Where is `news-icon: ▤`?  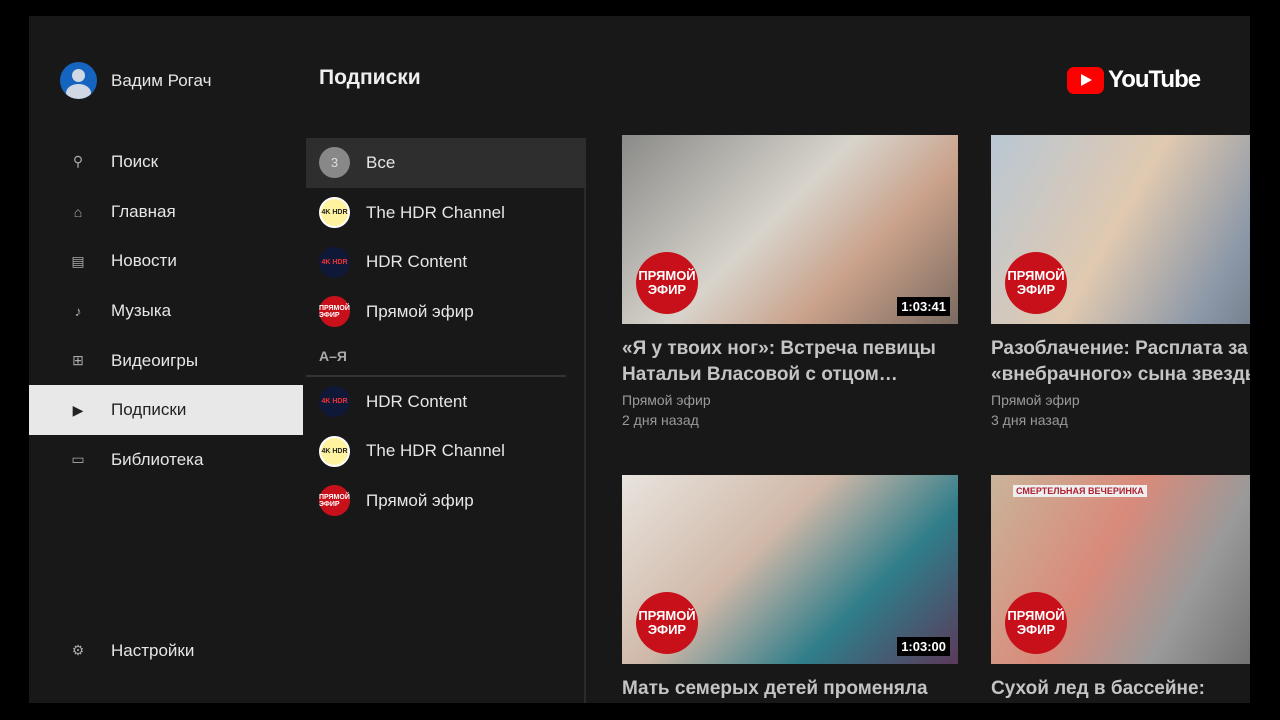 news-icon: ▤ is located at coordinates (78, 260).